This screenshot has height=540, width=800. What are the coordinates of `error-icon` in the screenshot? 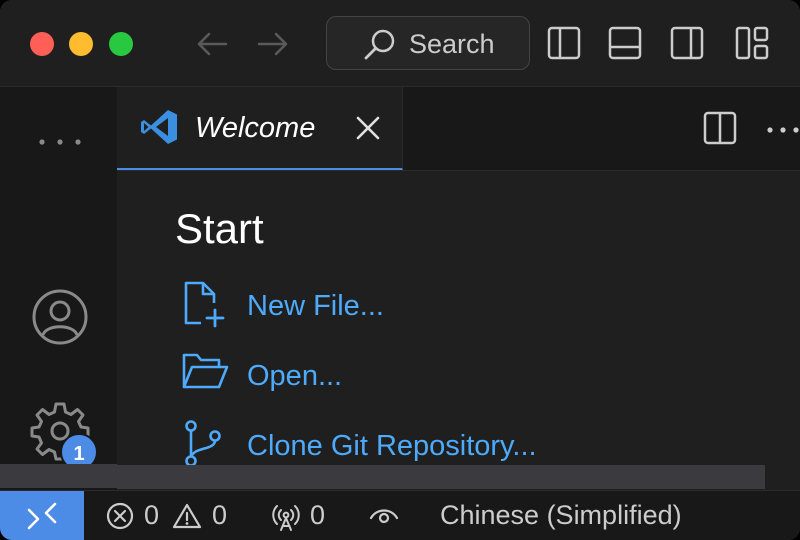 It's located at (120, 516).